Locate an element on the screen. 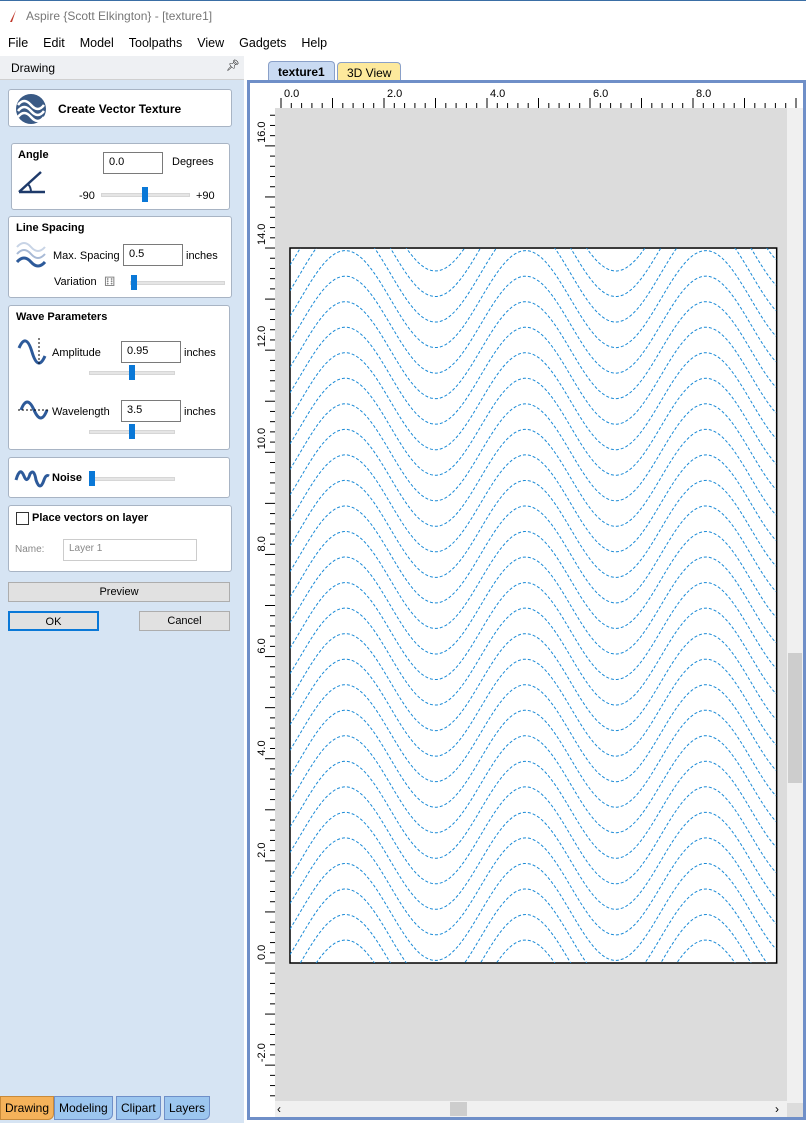 The height and width of the screenshot is (1123, 806). tab-modeling: Modeling is located at coordinates (83, 1108).